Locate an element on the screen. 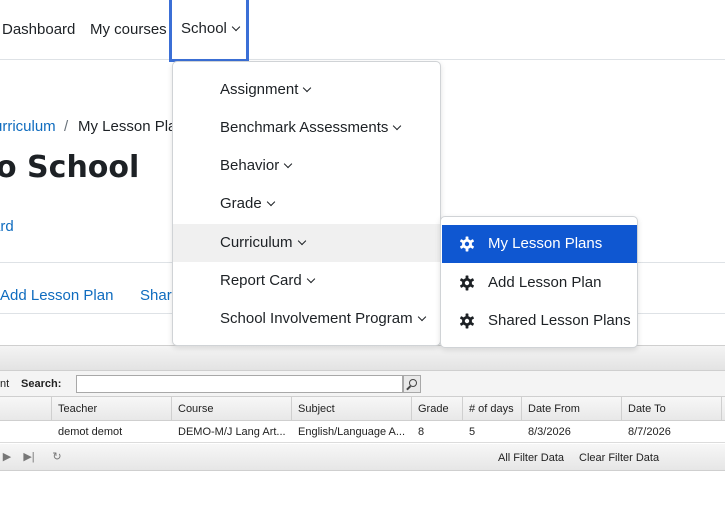 The image size is (725, 512). all-filter-data-link: All Filter Data is located at coordinates (531, 458).